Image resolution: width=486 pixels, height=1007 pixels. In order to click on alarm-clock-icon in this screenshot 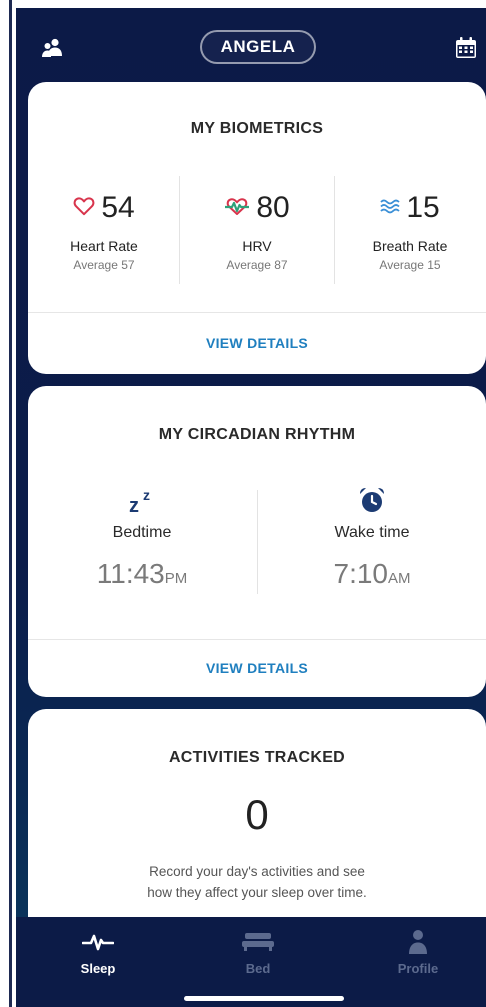, I will do `click(372, 498)`.